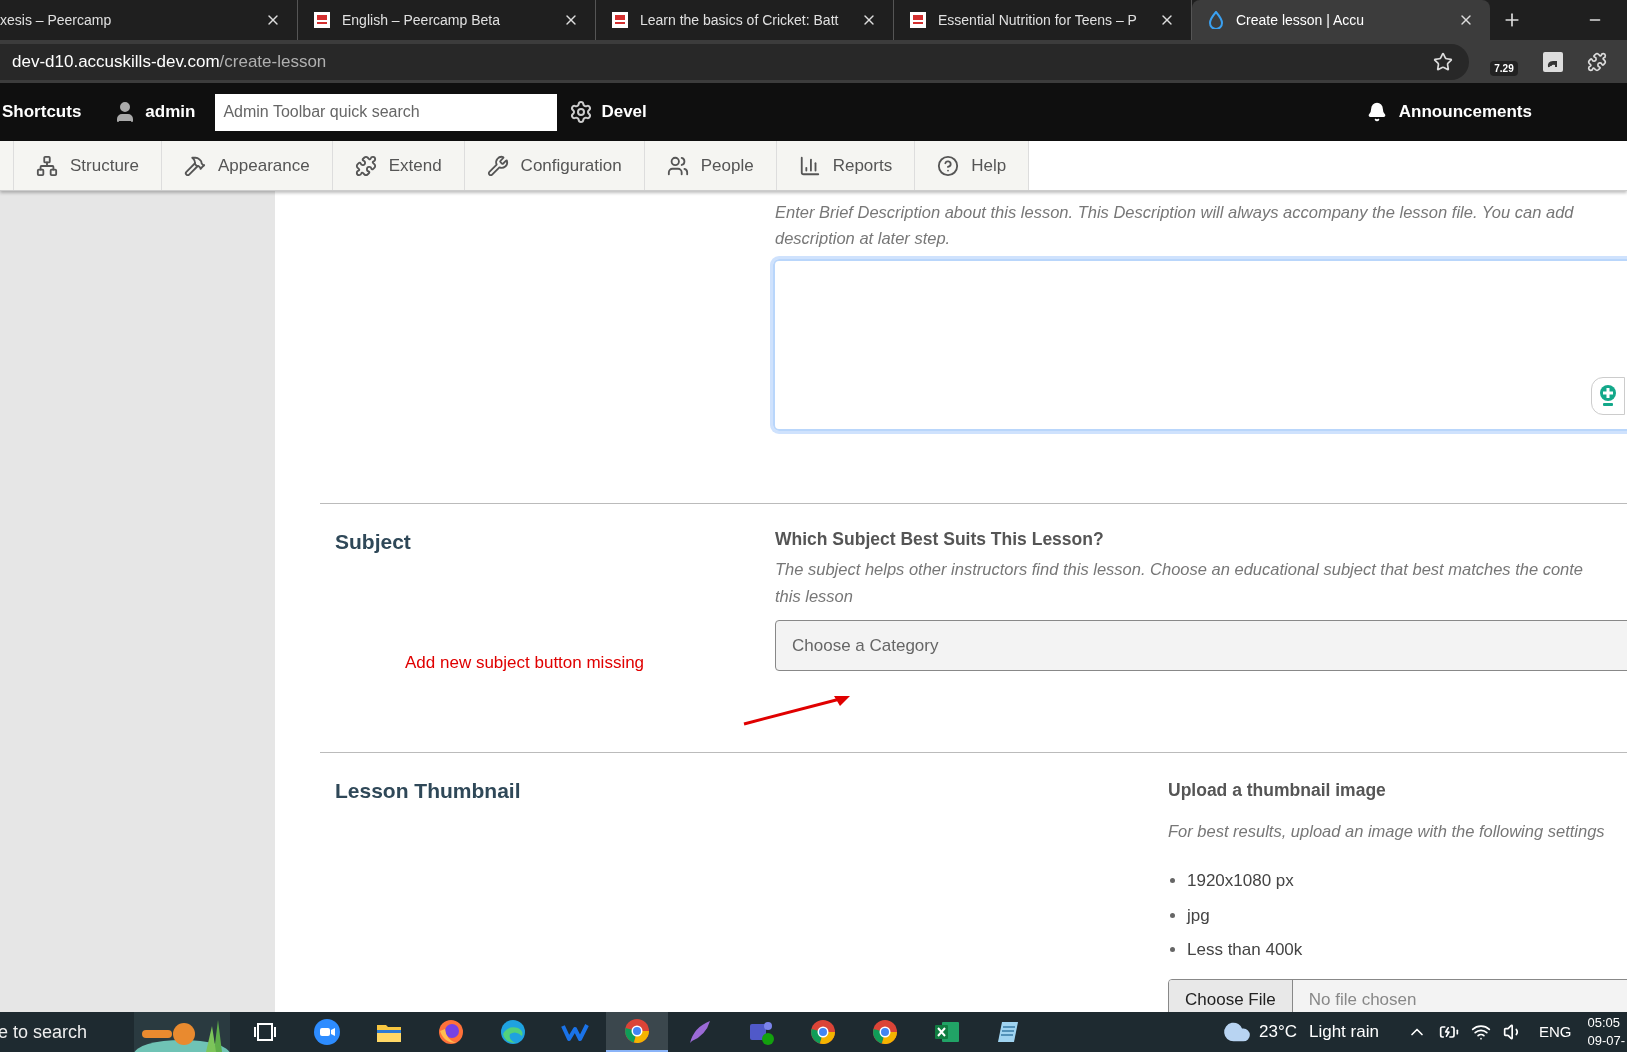 The height and width of the screenshot is (1052, 1627). I want to click on toolbar-menu-item: People, so click(710, 165).